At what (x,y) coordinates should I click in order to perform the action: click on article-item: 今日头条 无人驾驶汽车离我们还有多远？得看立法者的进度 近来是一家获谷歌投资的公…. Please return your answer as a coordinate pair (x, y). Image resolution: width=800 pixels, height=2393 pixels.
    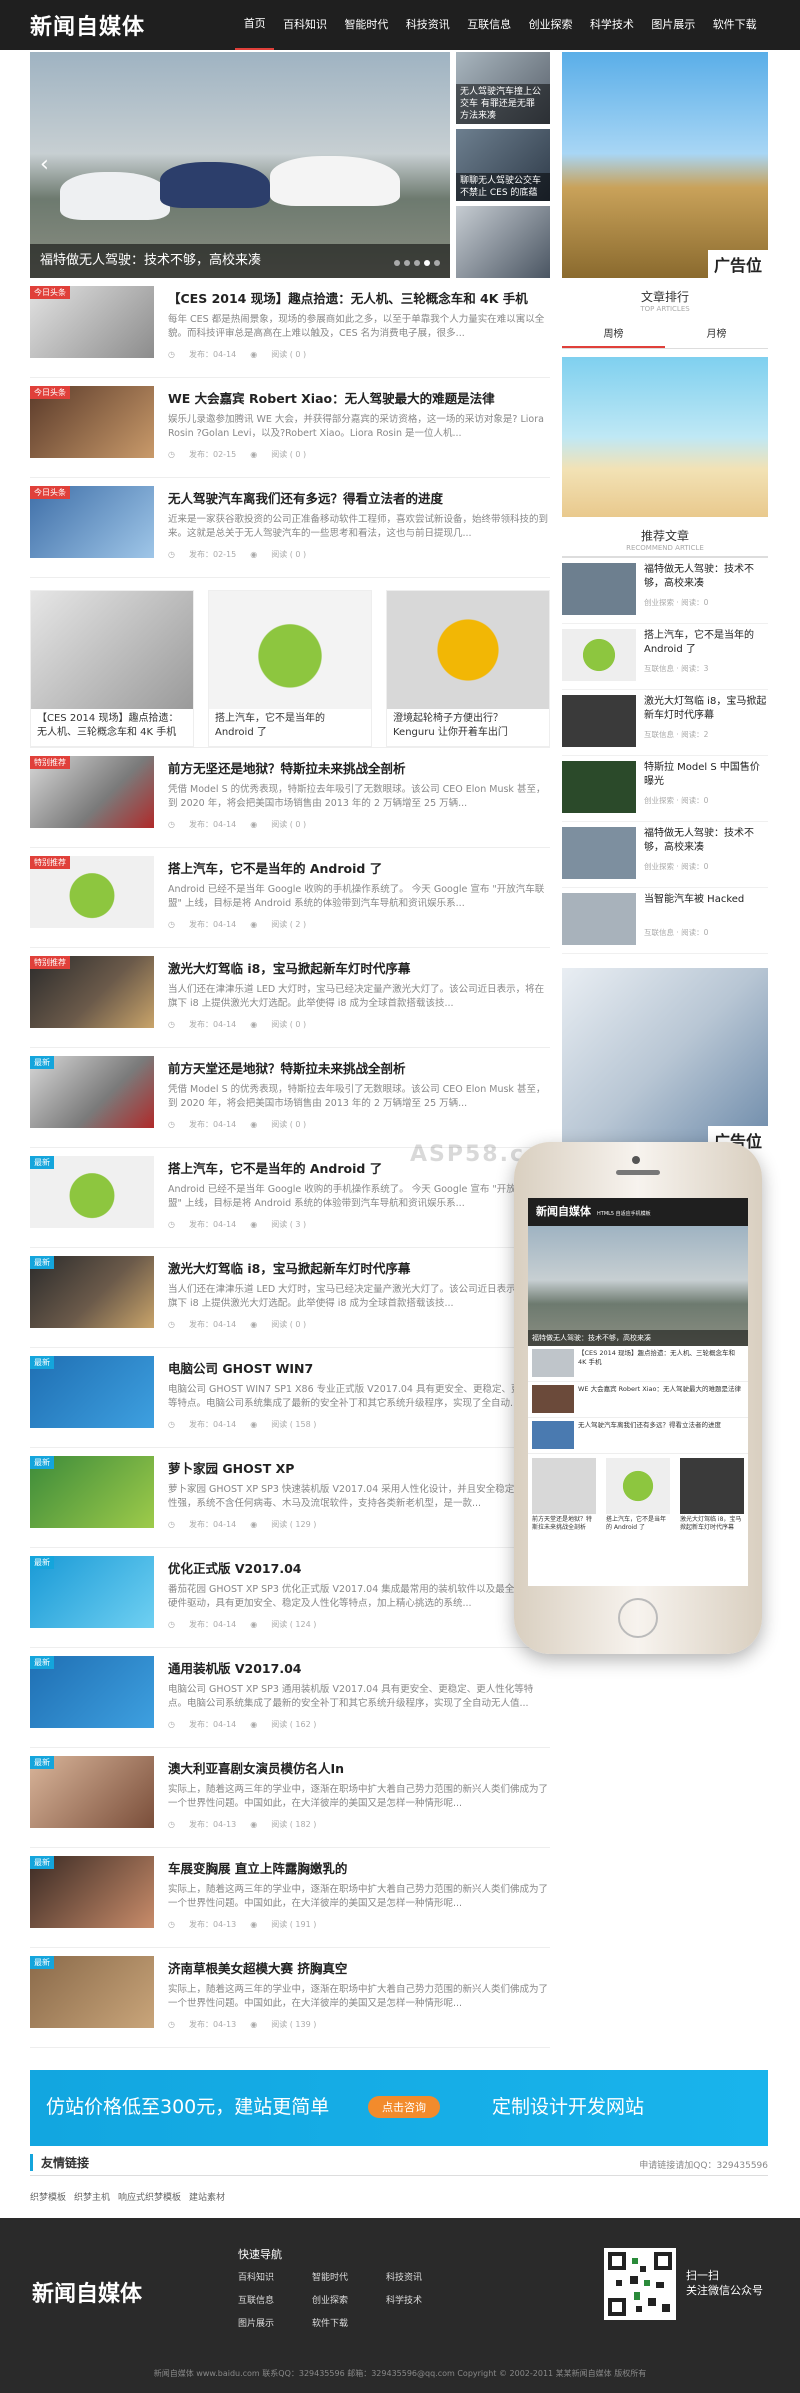
    Looking at the image, I should click on (290, 528).